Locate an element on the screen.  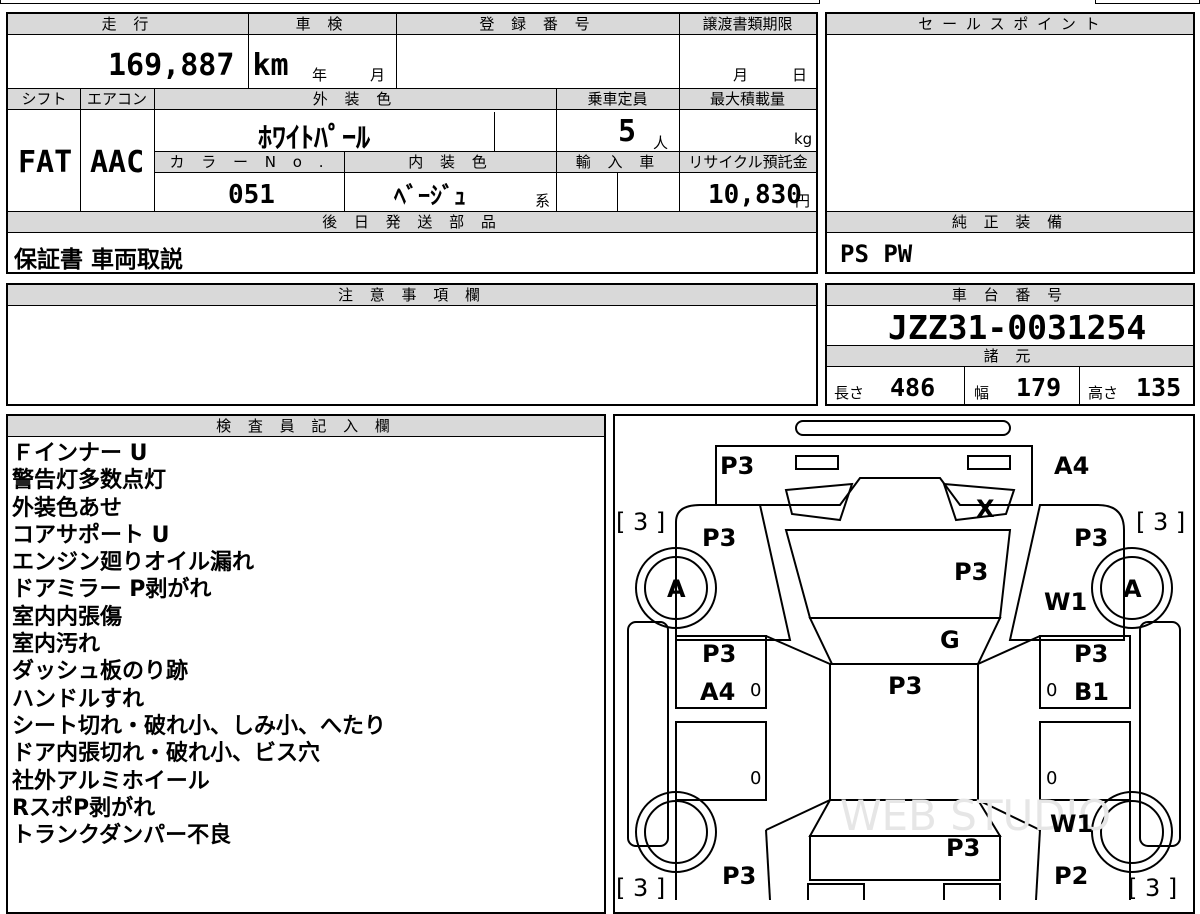
mark-door-fl2: A4 is located at coordinates (717, 692).